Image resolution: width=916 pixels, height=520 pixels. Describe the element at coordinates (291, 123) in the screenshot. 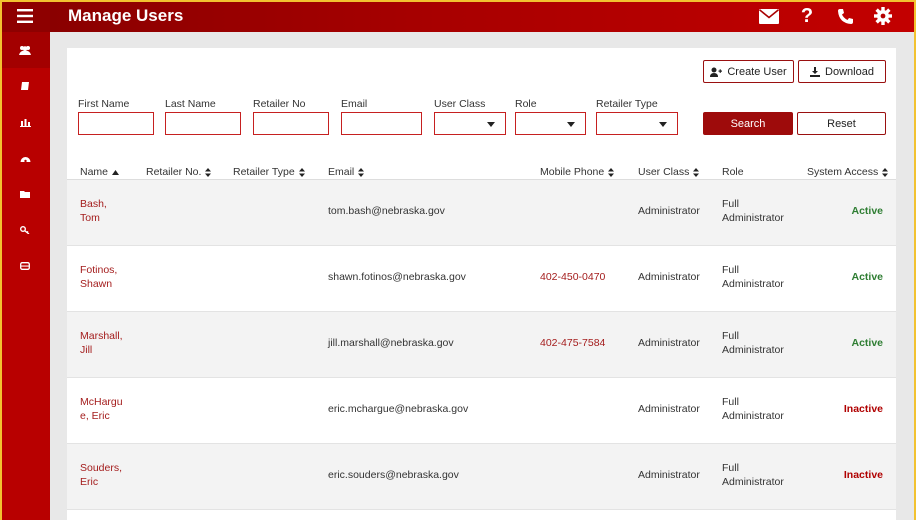

I see `retailer-no-input` at that location.